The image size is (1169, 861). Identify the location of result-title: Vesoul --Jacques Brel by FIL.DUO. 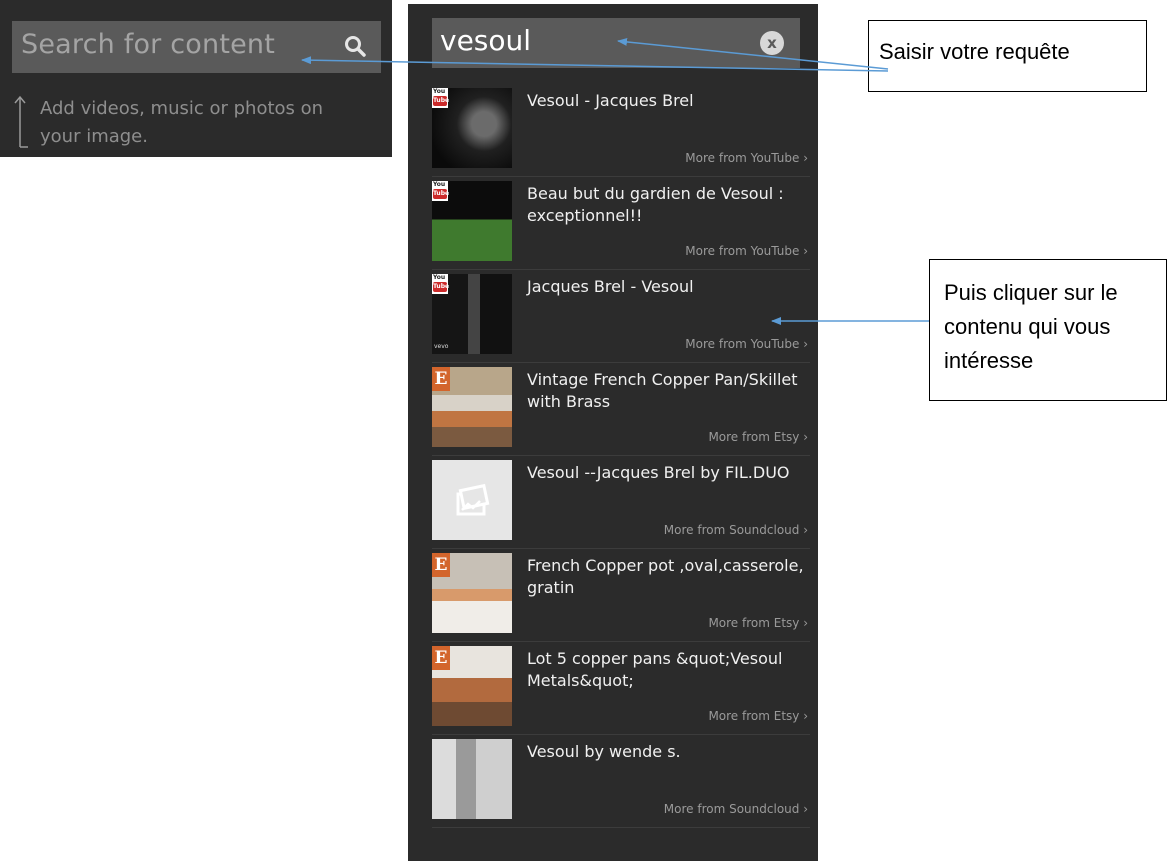
(658, 472).